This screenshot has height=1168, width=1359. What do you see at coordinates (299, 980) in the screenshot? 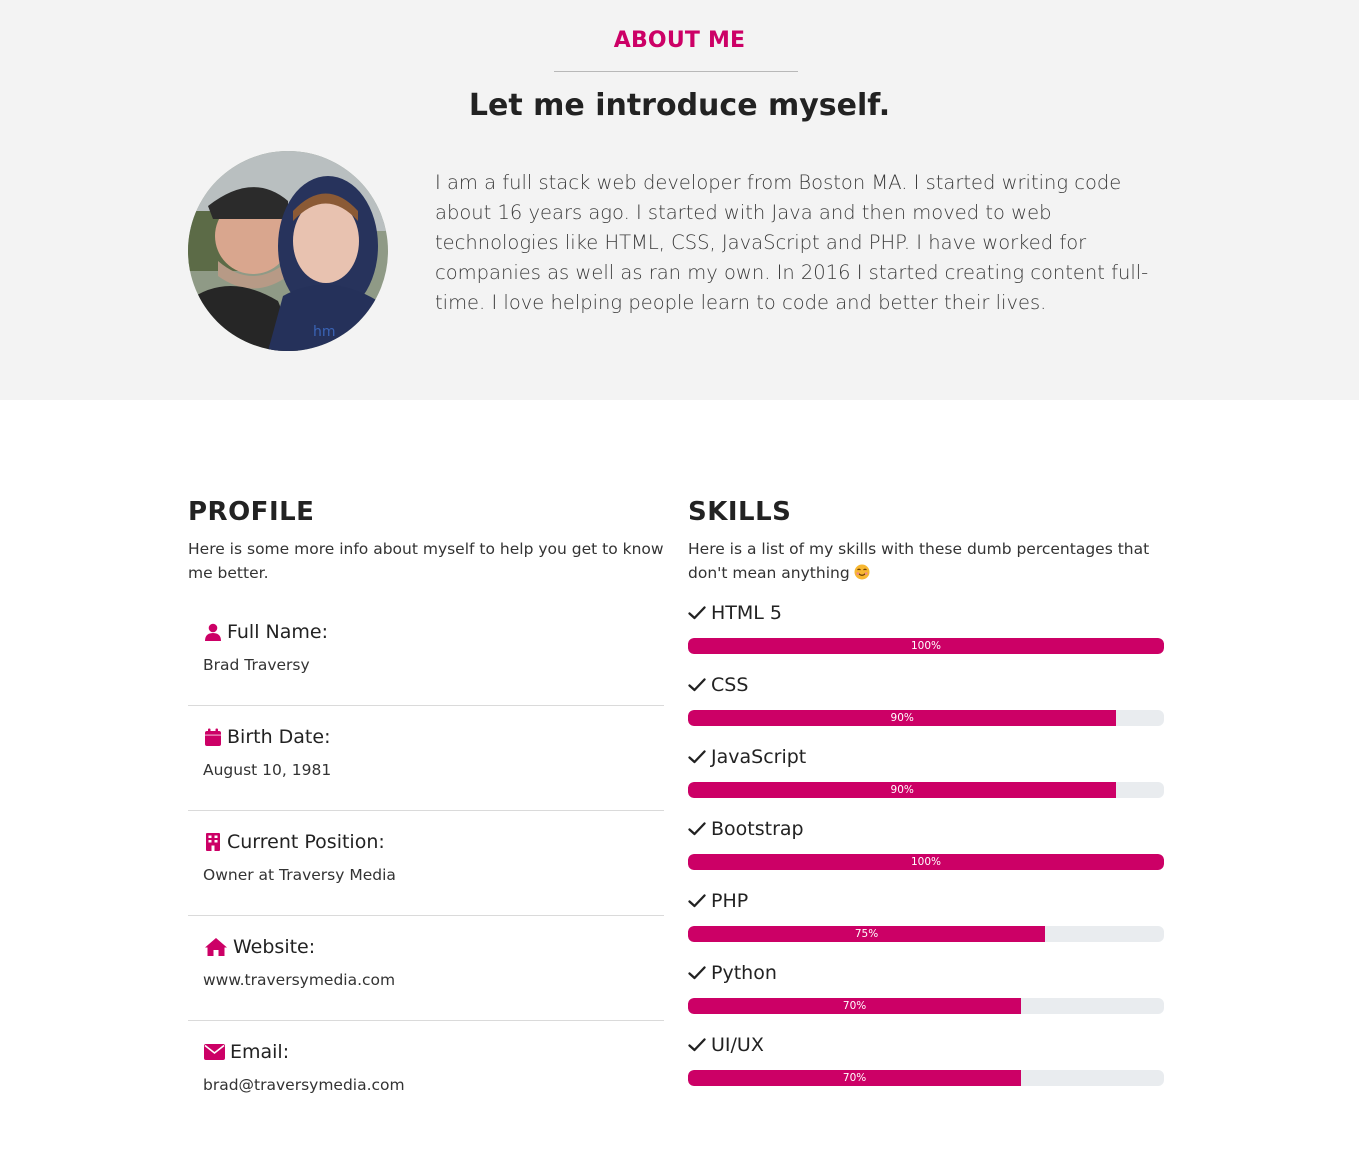
I see `profile-value: www.traversymedia.com` at bounding box center [299, 980].